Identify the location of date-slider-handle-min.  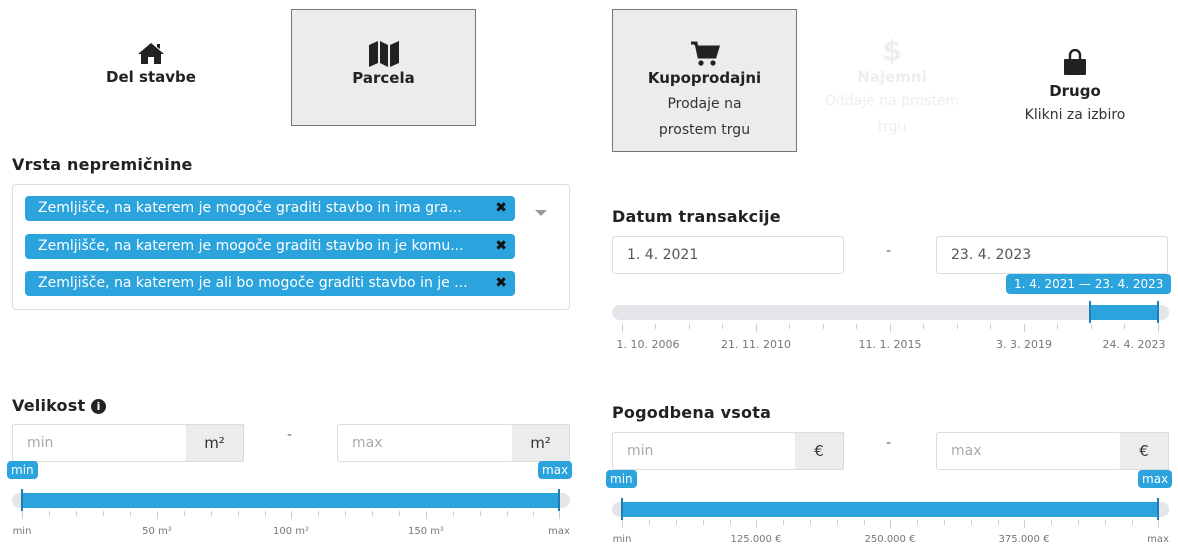
(1090, 312).